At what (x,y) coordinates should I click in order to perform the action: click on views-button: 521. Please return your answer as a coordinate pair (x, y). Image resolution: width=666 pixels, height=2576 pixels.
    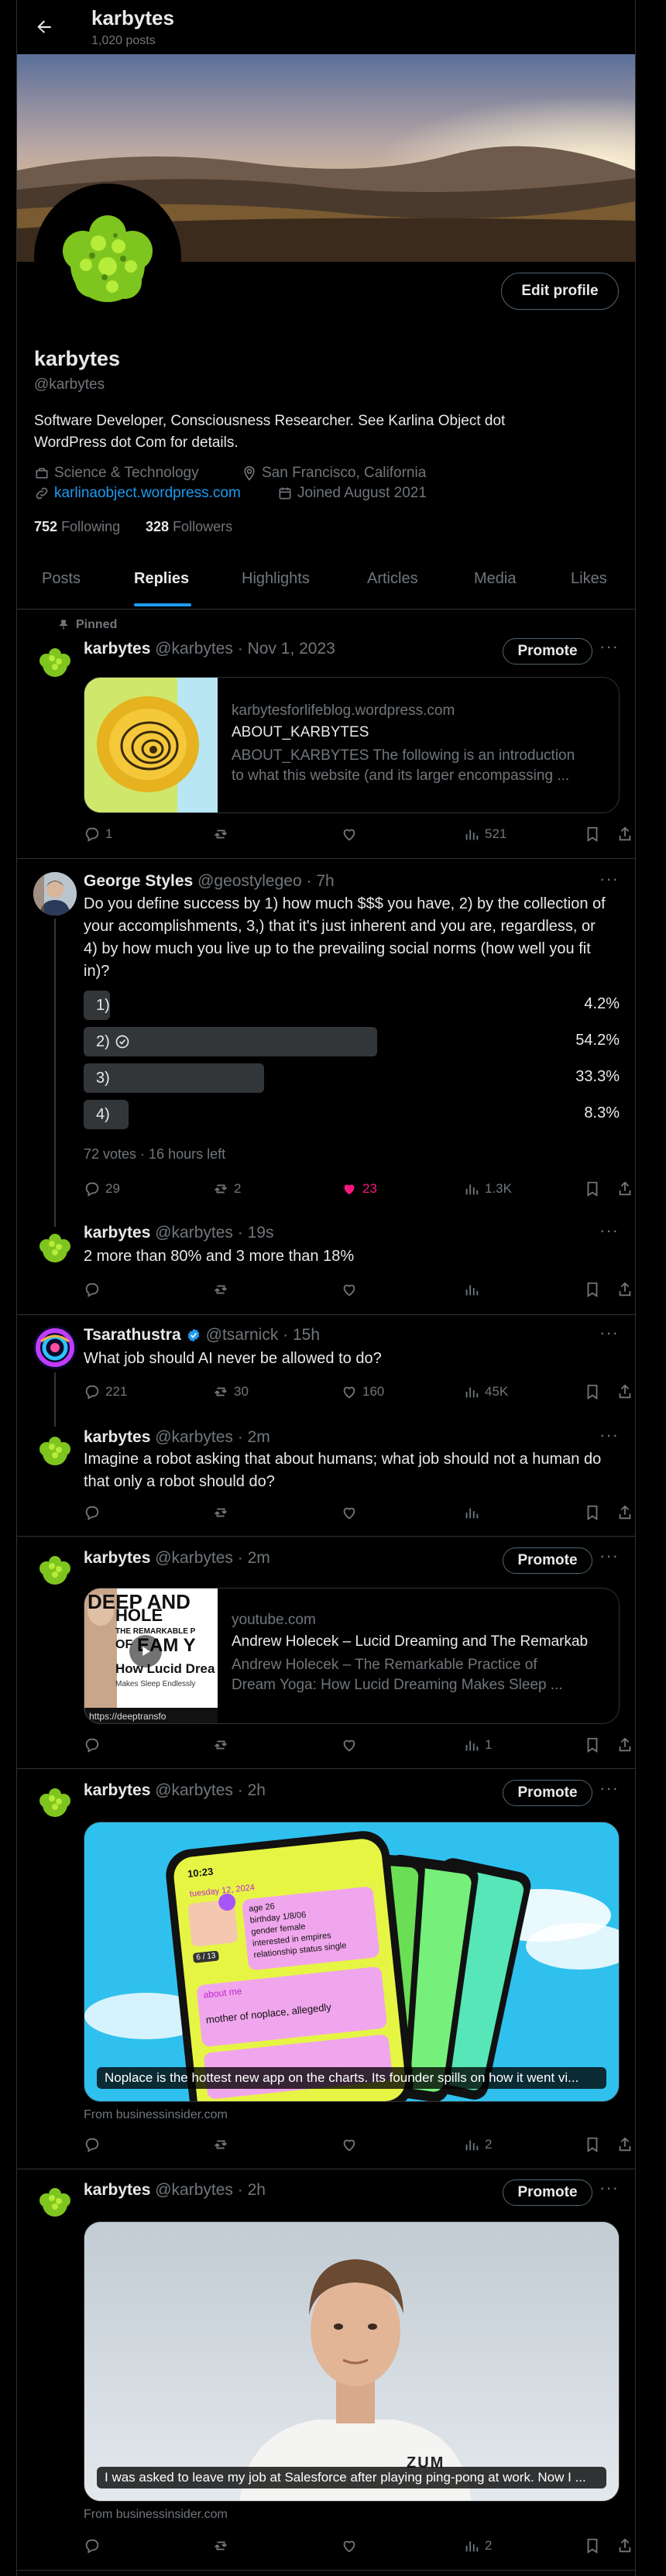
    Looking at the image, I should click on (484, 835).